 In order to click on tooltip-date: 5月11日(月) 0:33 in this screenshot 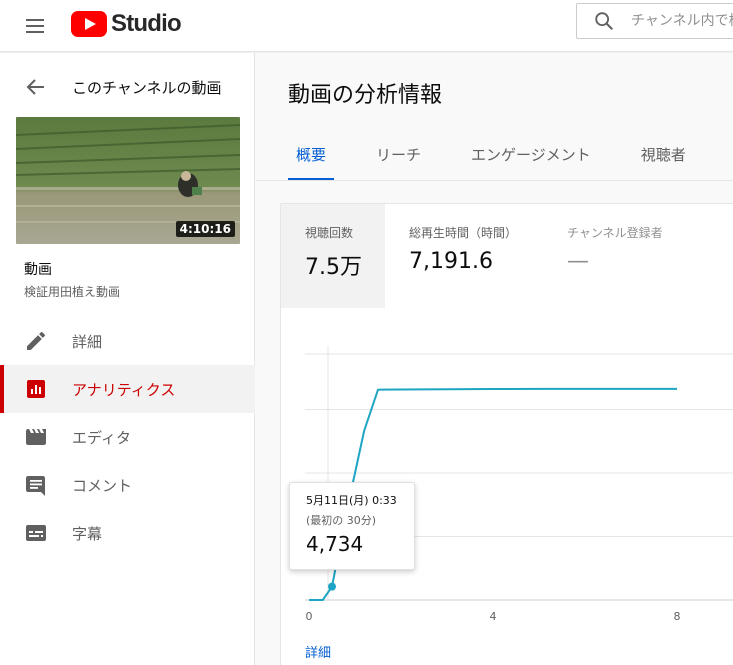, I will do `click(351, 500)`.